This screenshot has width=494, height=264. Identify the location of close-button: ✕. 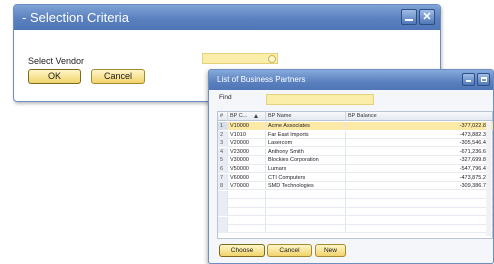
(427, 17).